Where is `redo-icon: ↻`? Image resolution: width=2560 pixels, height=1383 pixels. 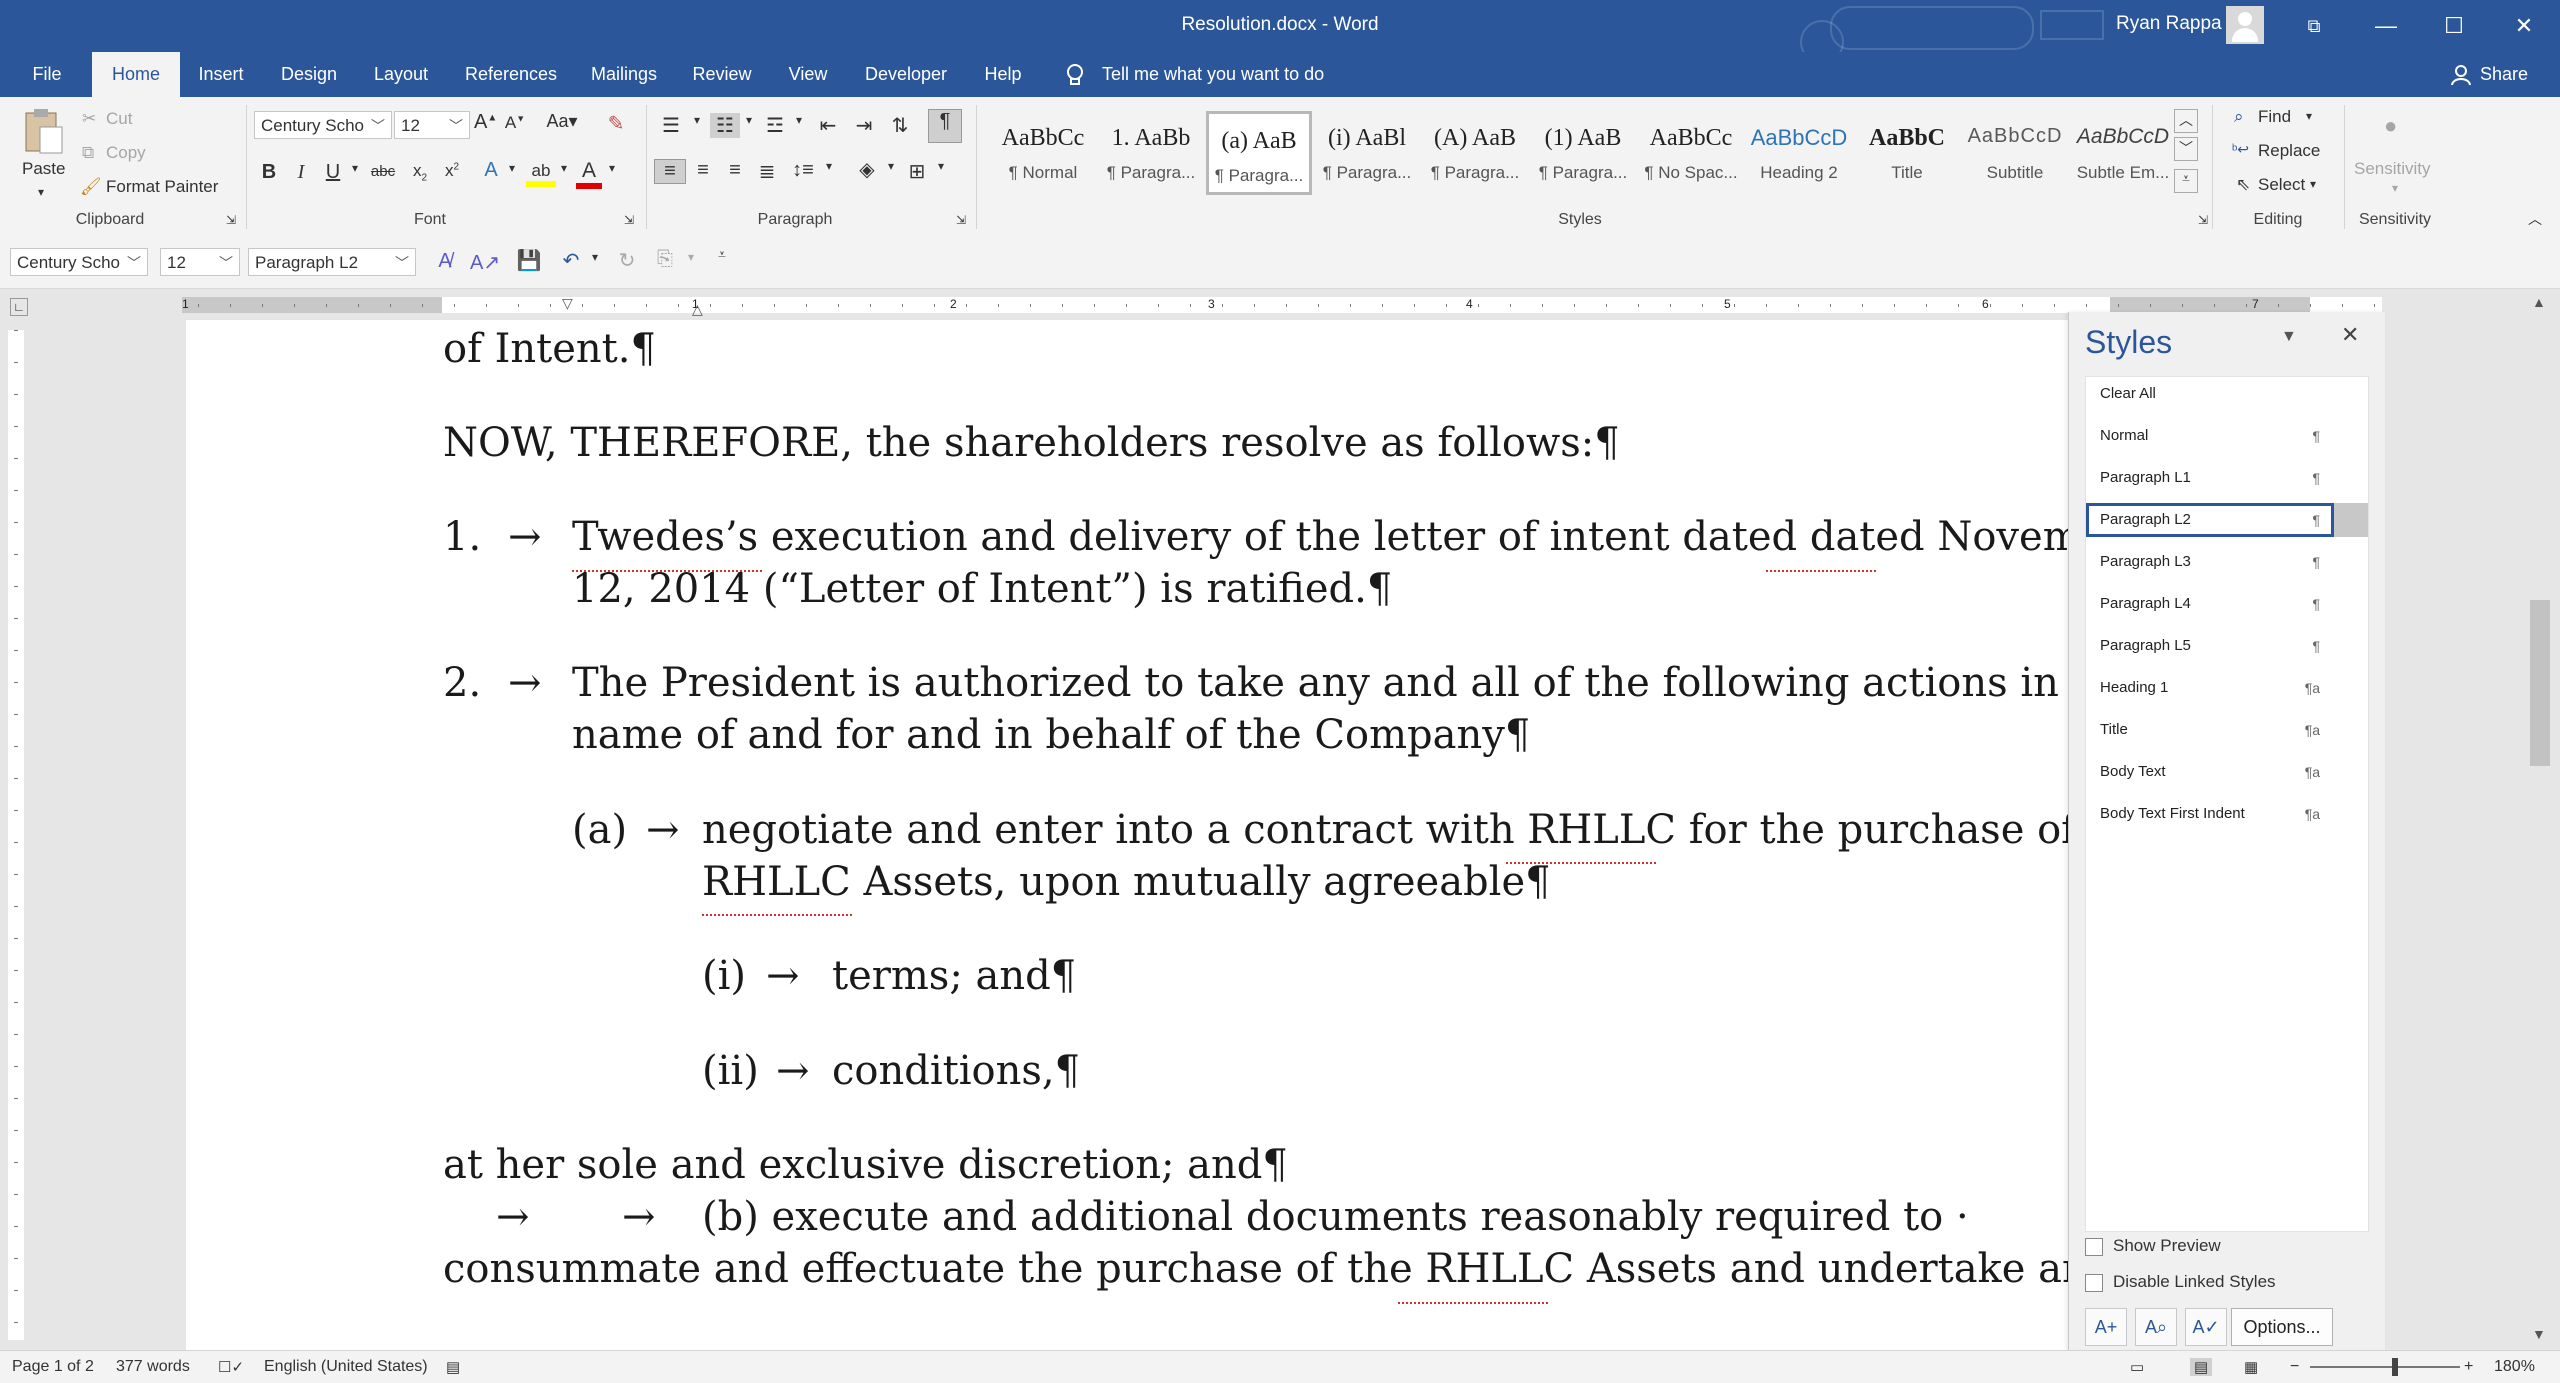 redo-icon: ↻ is located at coordinates (627, 260).